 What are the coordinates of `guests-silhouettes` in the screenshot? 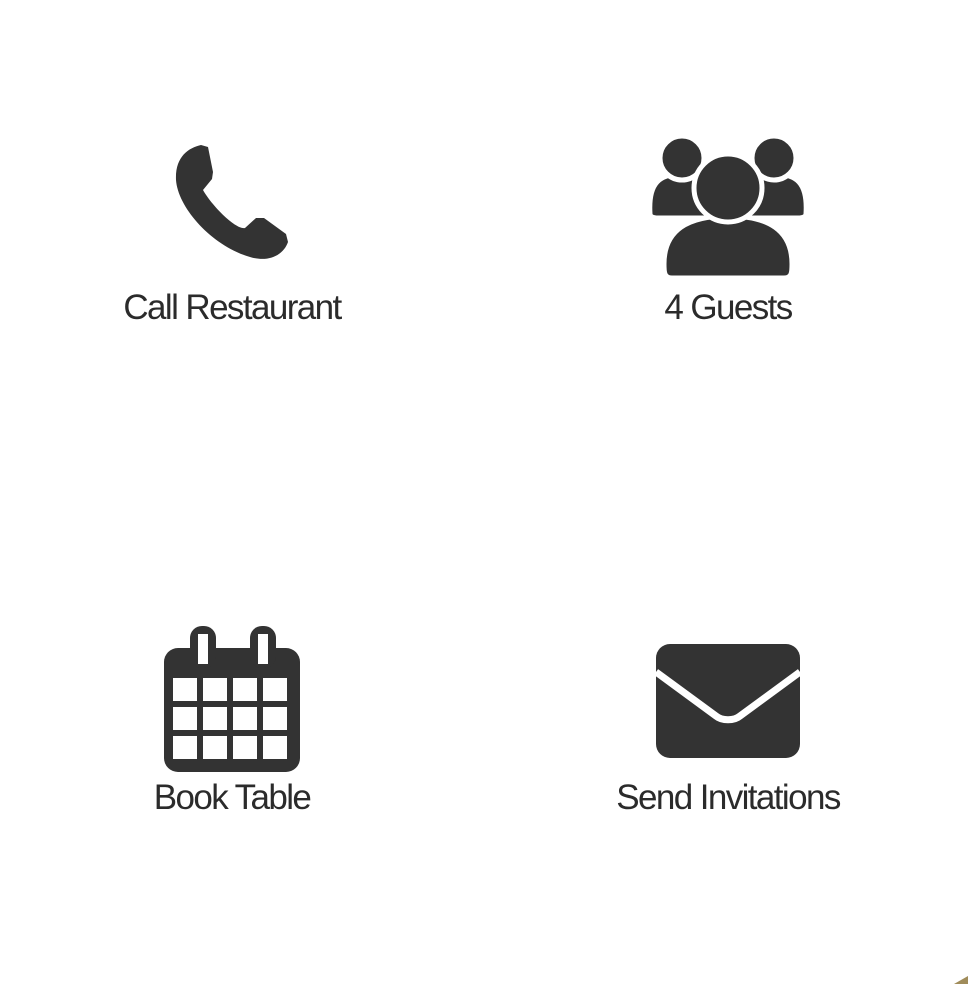 It's located at (728, 207).